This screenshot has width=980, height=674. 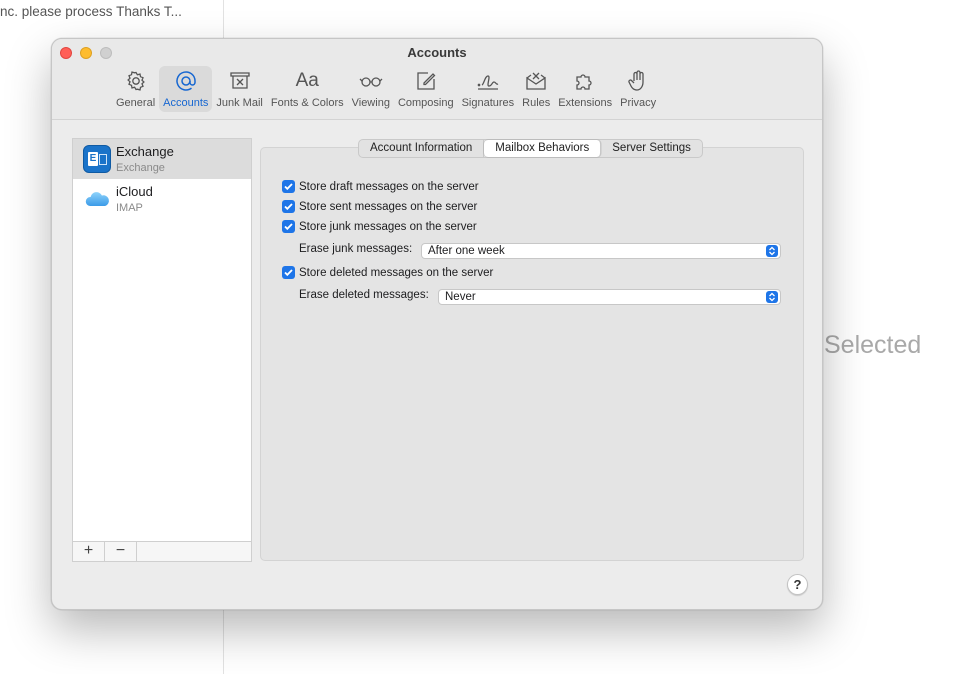 I want to click on add-account-button: +, so click(x=89, y=551).